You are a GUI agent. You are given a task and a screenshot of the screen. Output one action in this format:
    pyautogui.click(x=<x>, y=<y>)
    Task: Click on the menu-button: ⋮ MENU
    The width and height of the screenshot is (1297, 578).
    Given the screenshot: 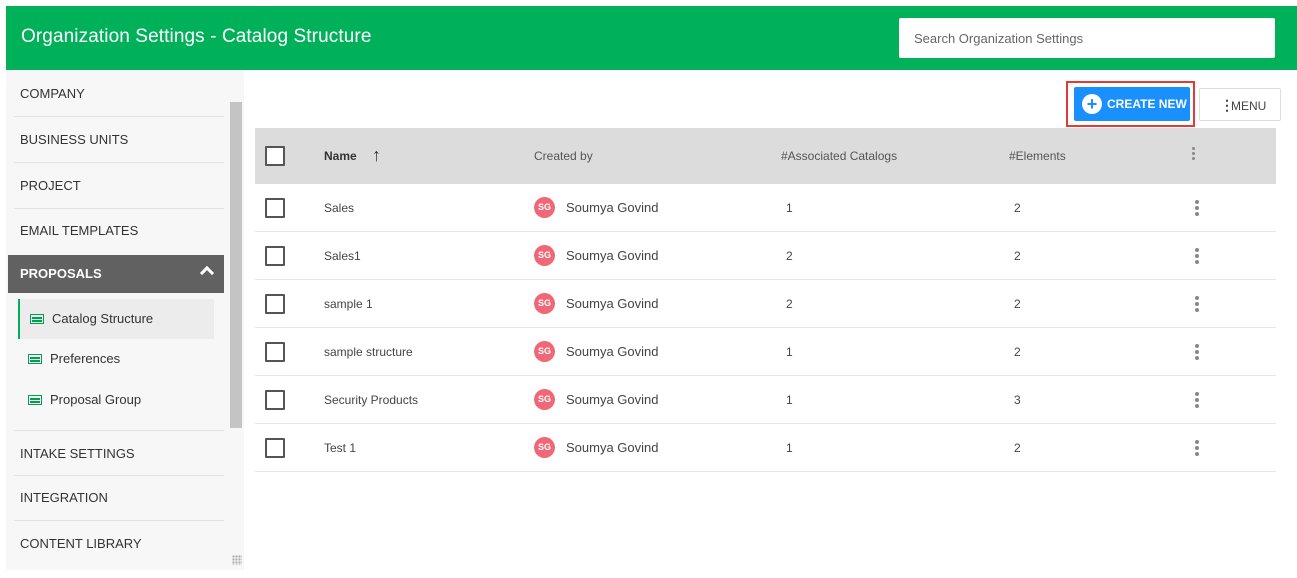 What is the action you would take?
    pyautogui.click(x=1240, y=104)
    